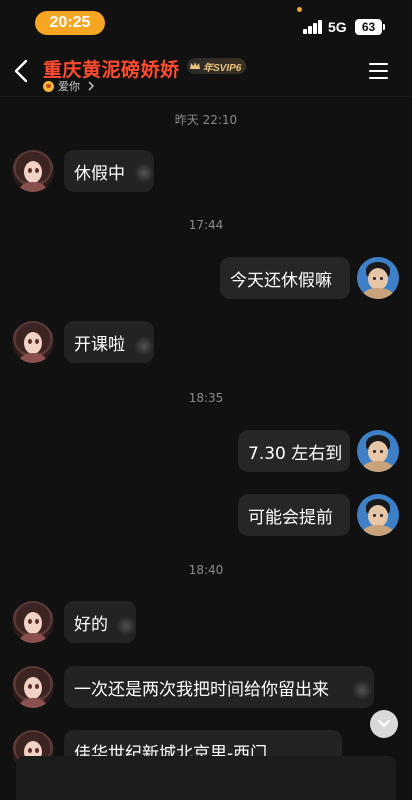 The height and width of the screenshot is (800, 412). What do you see at coordinates (70, 23) in the screenshot?
I see `status-time: 20:25` at bounding box center [70, 23].